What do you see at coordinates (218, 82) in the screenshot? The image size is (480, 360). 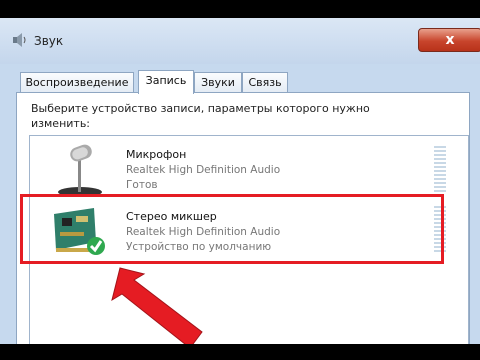 I see `tab-sounds: Звуки` at bounding box center [218, 82].